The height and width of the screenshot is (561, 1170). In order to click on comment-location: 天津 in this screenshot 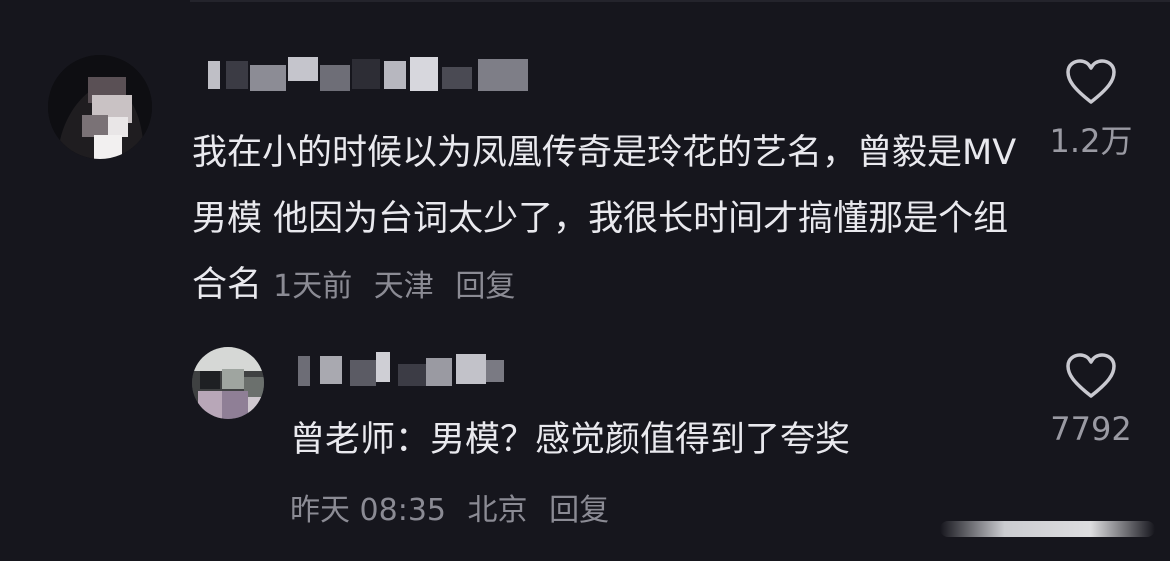, I will do `click(403, 286)`.